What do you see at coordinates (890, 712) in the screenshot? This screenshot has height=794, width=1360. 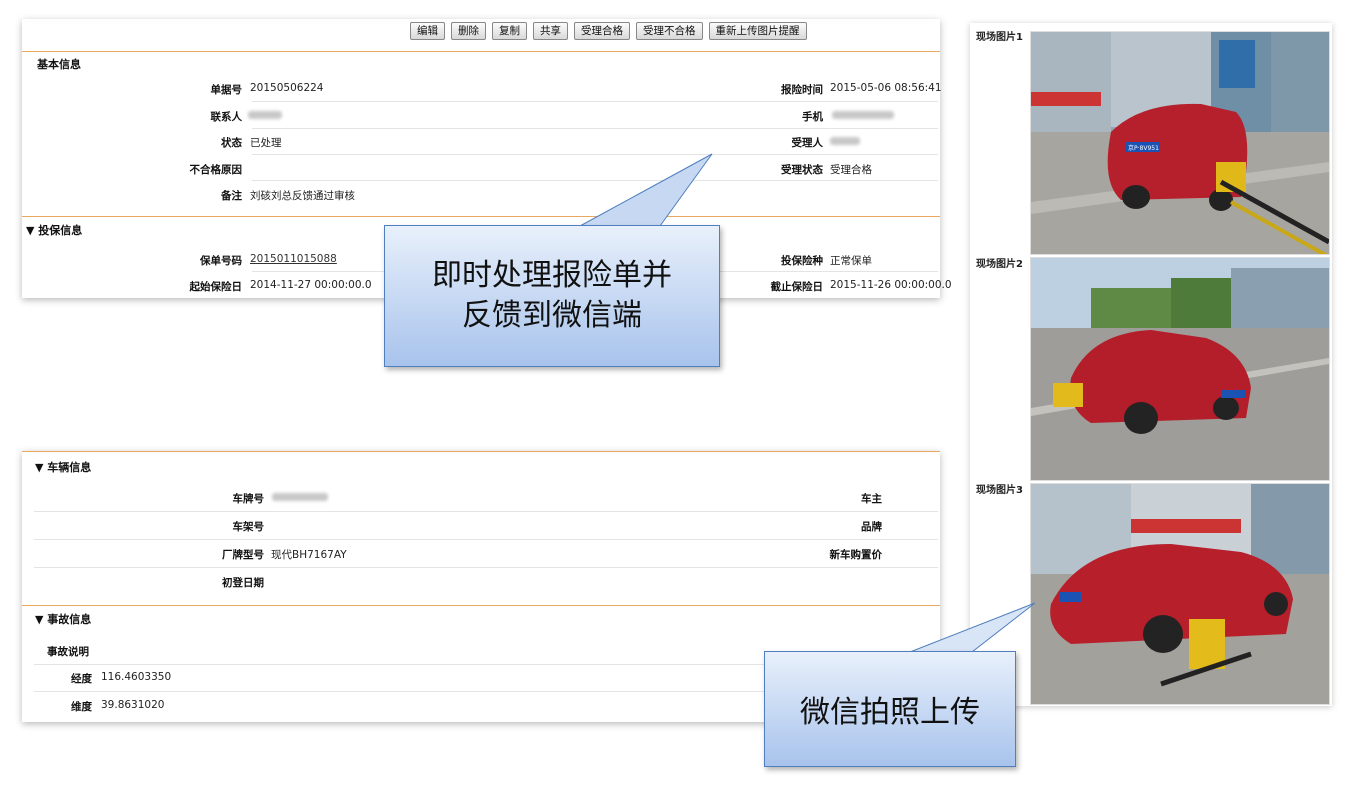 I see `callout-bottom-text: 微信拍照上传` at bounding box center [890, 712].